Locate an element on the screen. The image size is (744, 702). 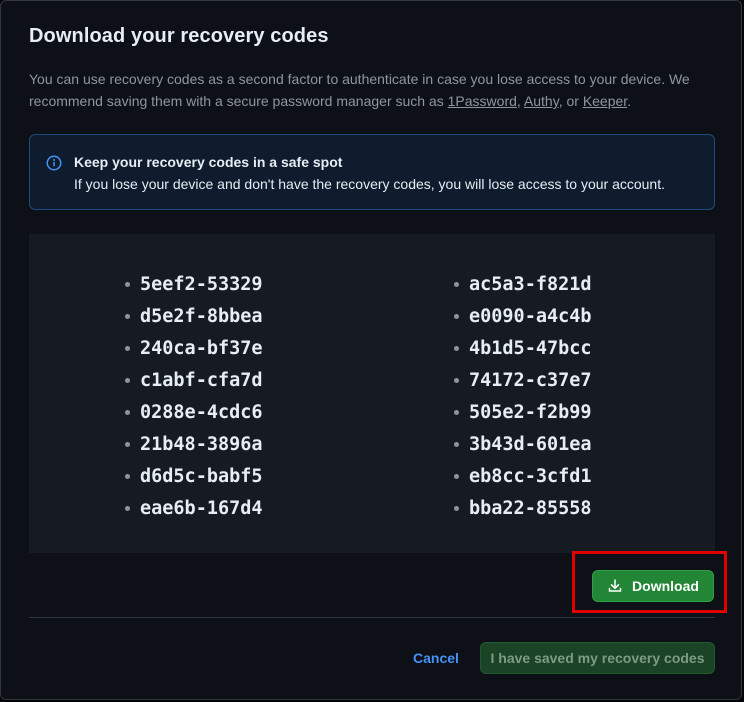
recovery-code-text: e0090-a4c4b is located at coordinates (530, 316).